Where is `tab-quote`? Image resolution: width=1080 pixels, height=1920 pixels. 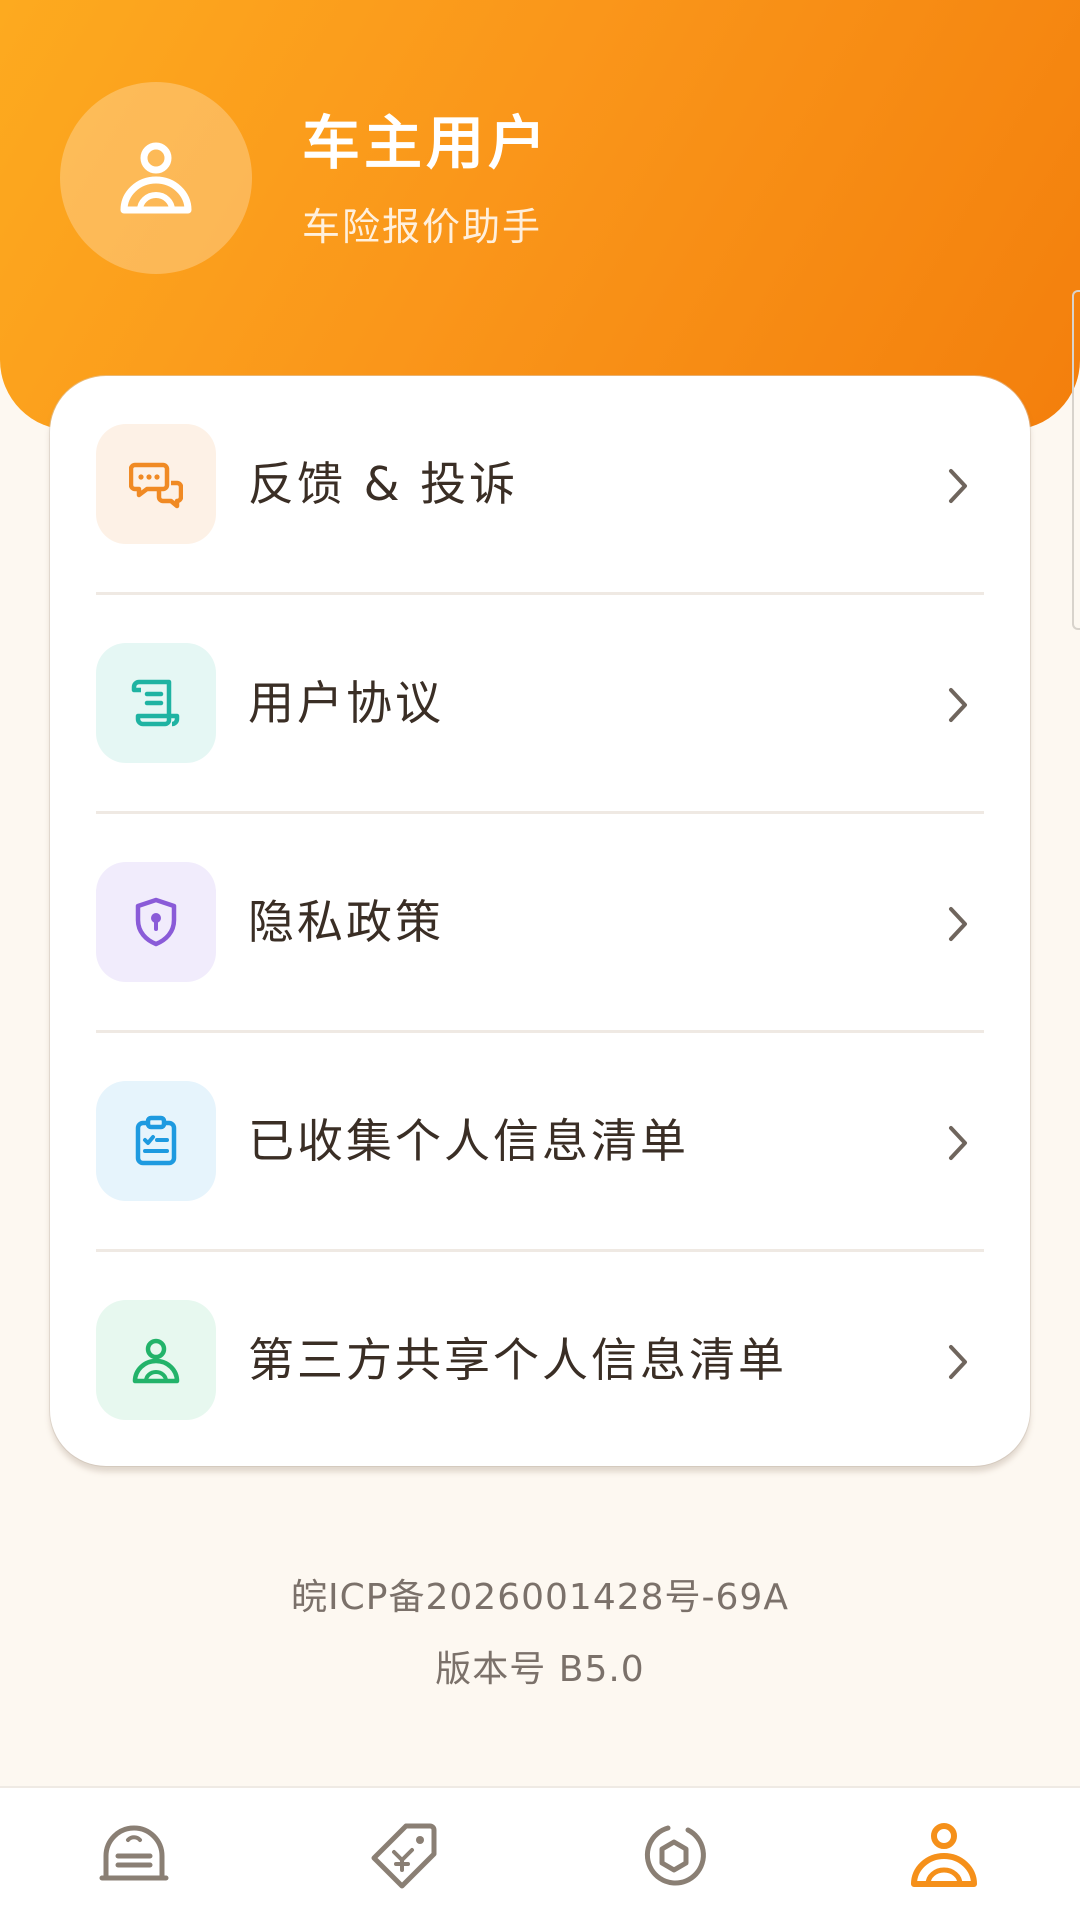
tab-quote is located at coordinates (404, 1856).